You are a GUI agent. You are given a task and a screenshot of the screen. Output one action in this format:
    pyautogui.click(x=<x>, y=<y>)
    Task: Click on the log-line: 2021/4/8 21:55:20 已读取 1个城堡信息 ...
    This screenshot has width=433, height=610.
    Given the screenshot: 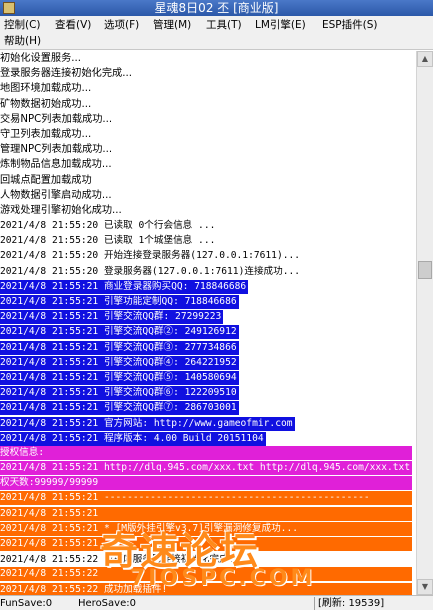 What is the action you would take?
    pyautogui.click(x=208, y=240)
    